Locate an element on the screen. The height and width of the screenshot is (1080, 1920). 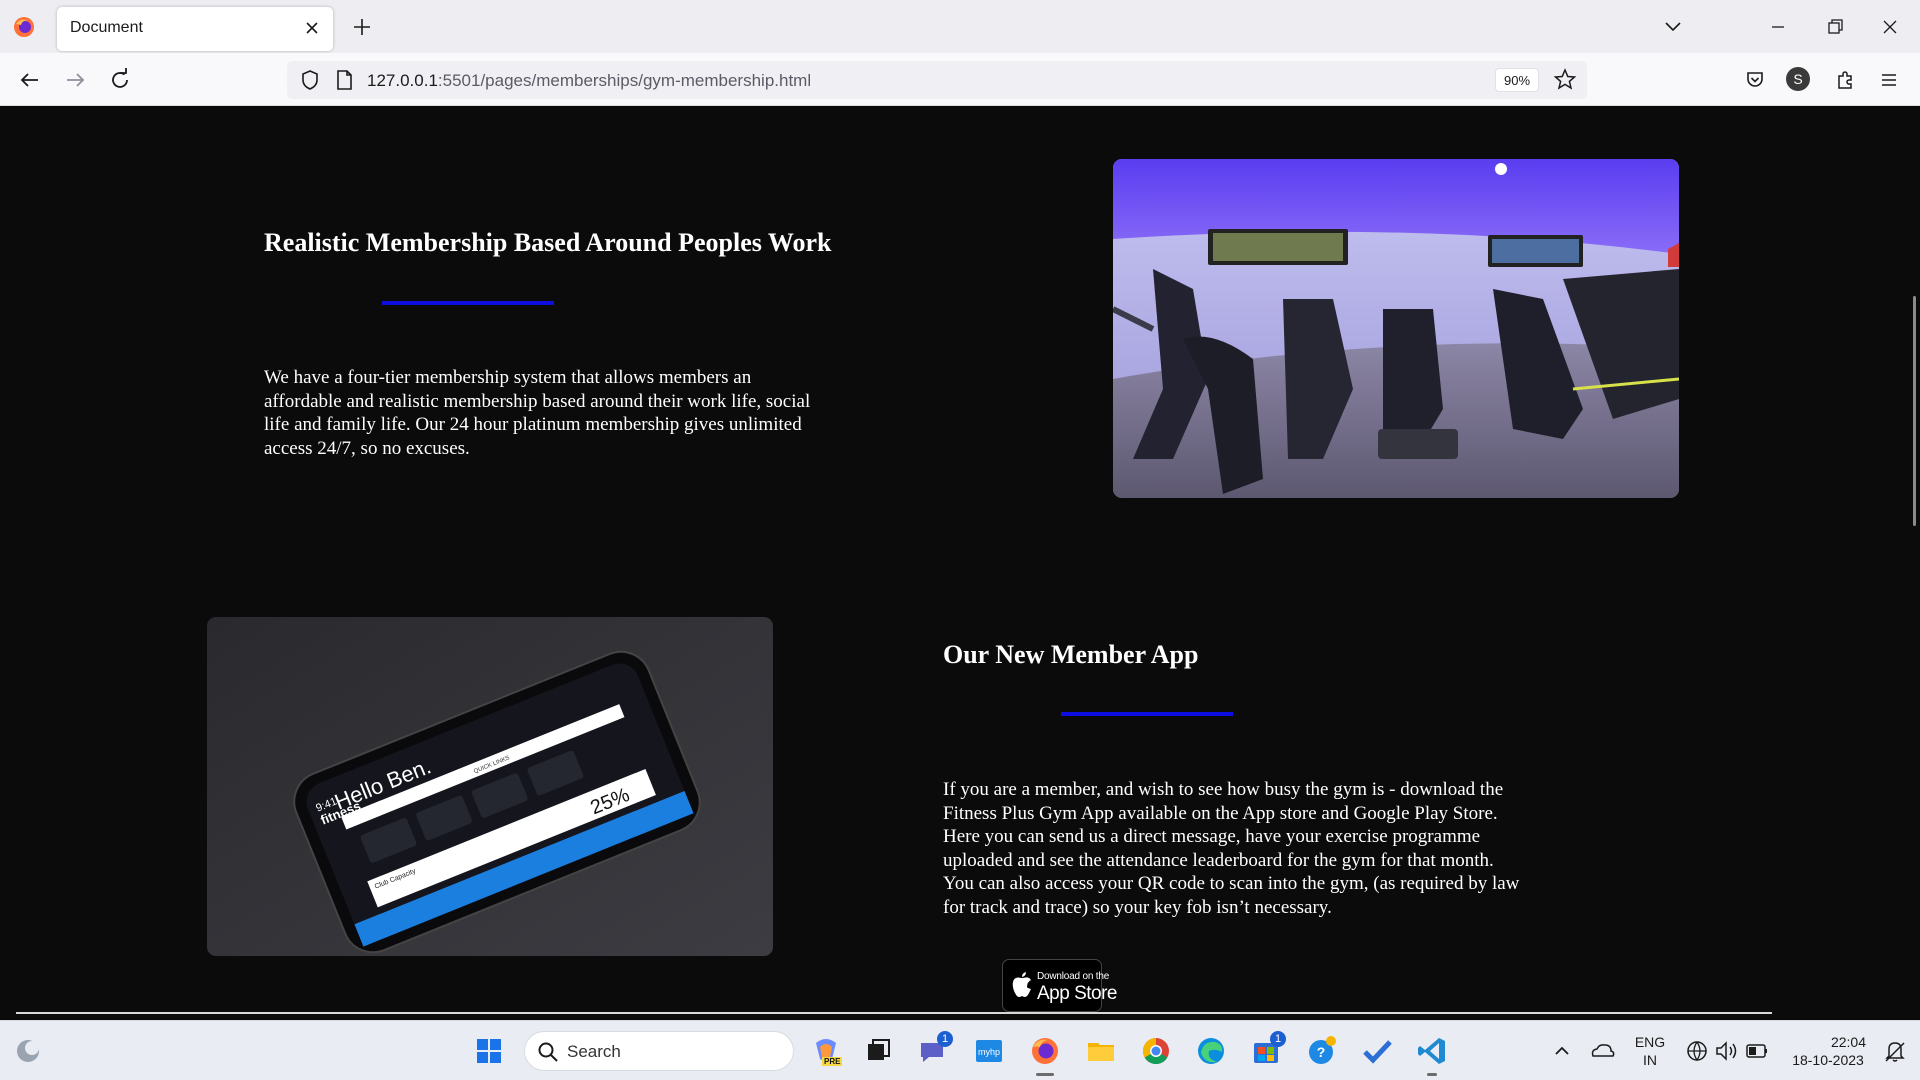
onedrive-sync-icon is located at coordinates (1603, 1051).